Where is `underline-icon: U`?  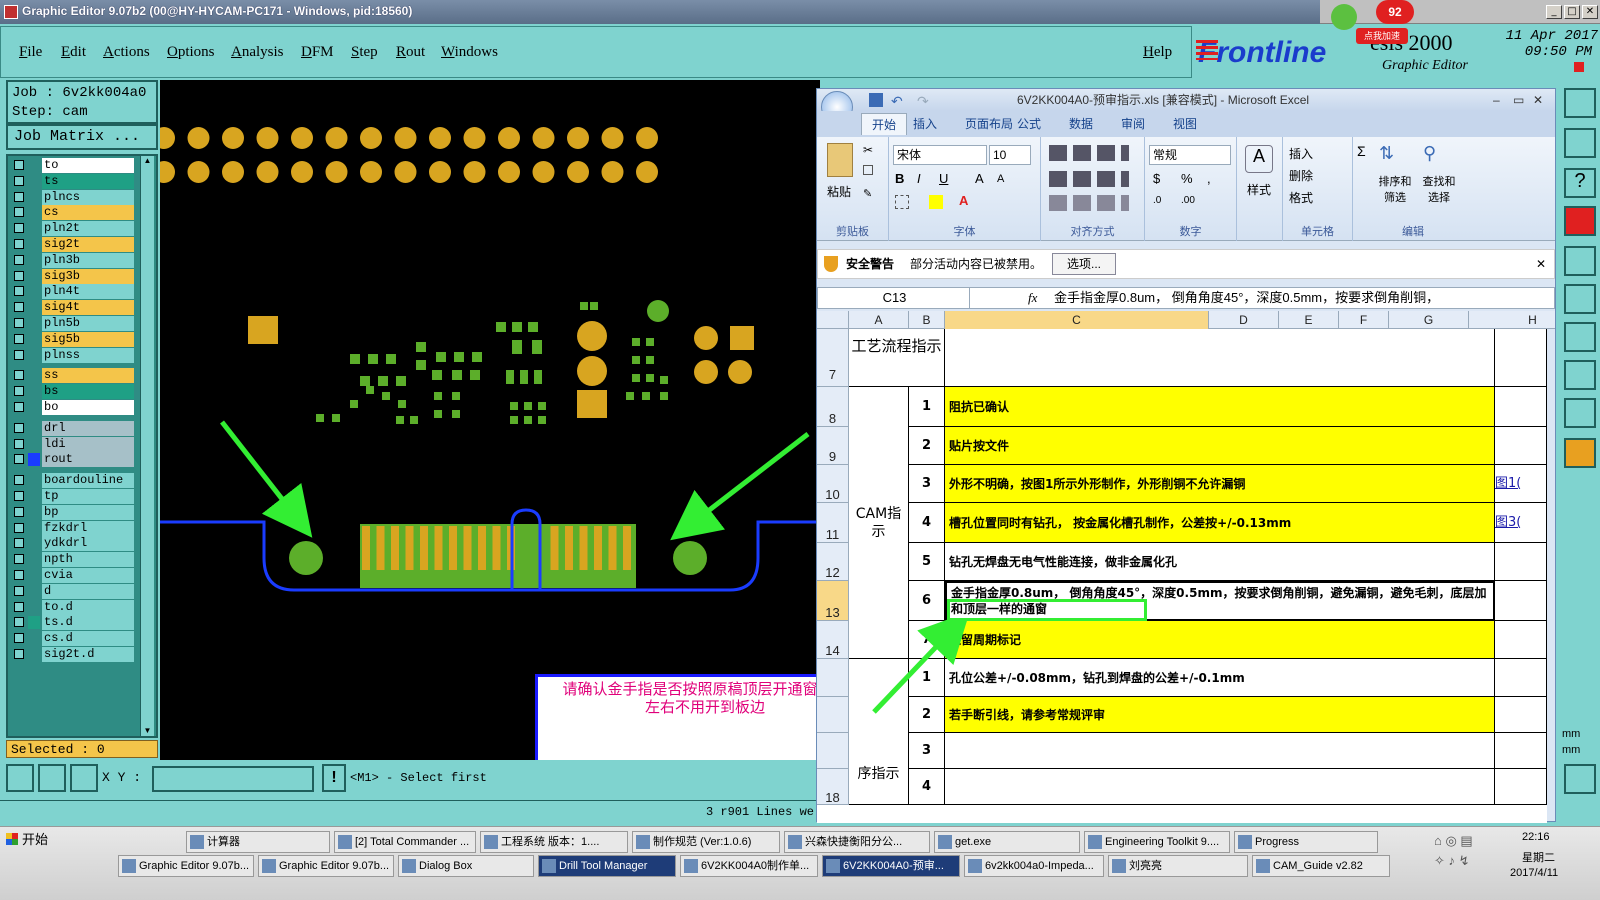
underline-icon: U is located at coordinates (943, 178).